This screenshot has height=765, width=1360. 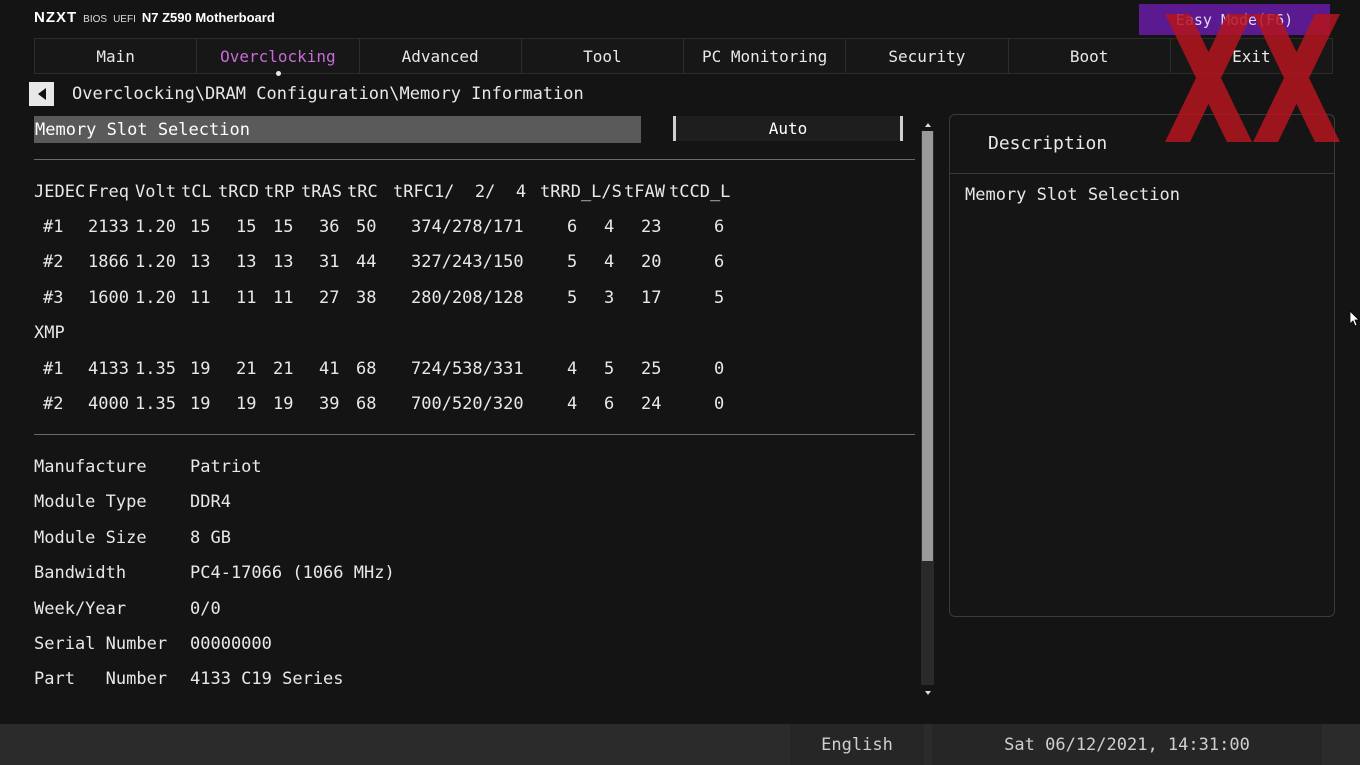 What do you see at coordinates (95, 19) in the screenshot?
I see `bios-label: BIOS` at bounding box center [95, 19].